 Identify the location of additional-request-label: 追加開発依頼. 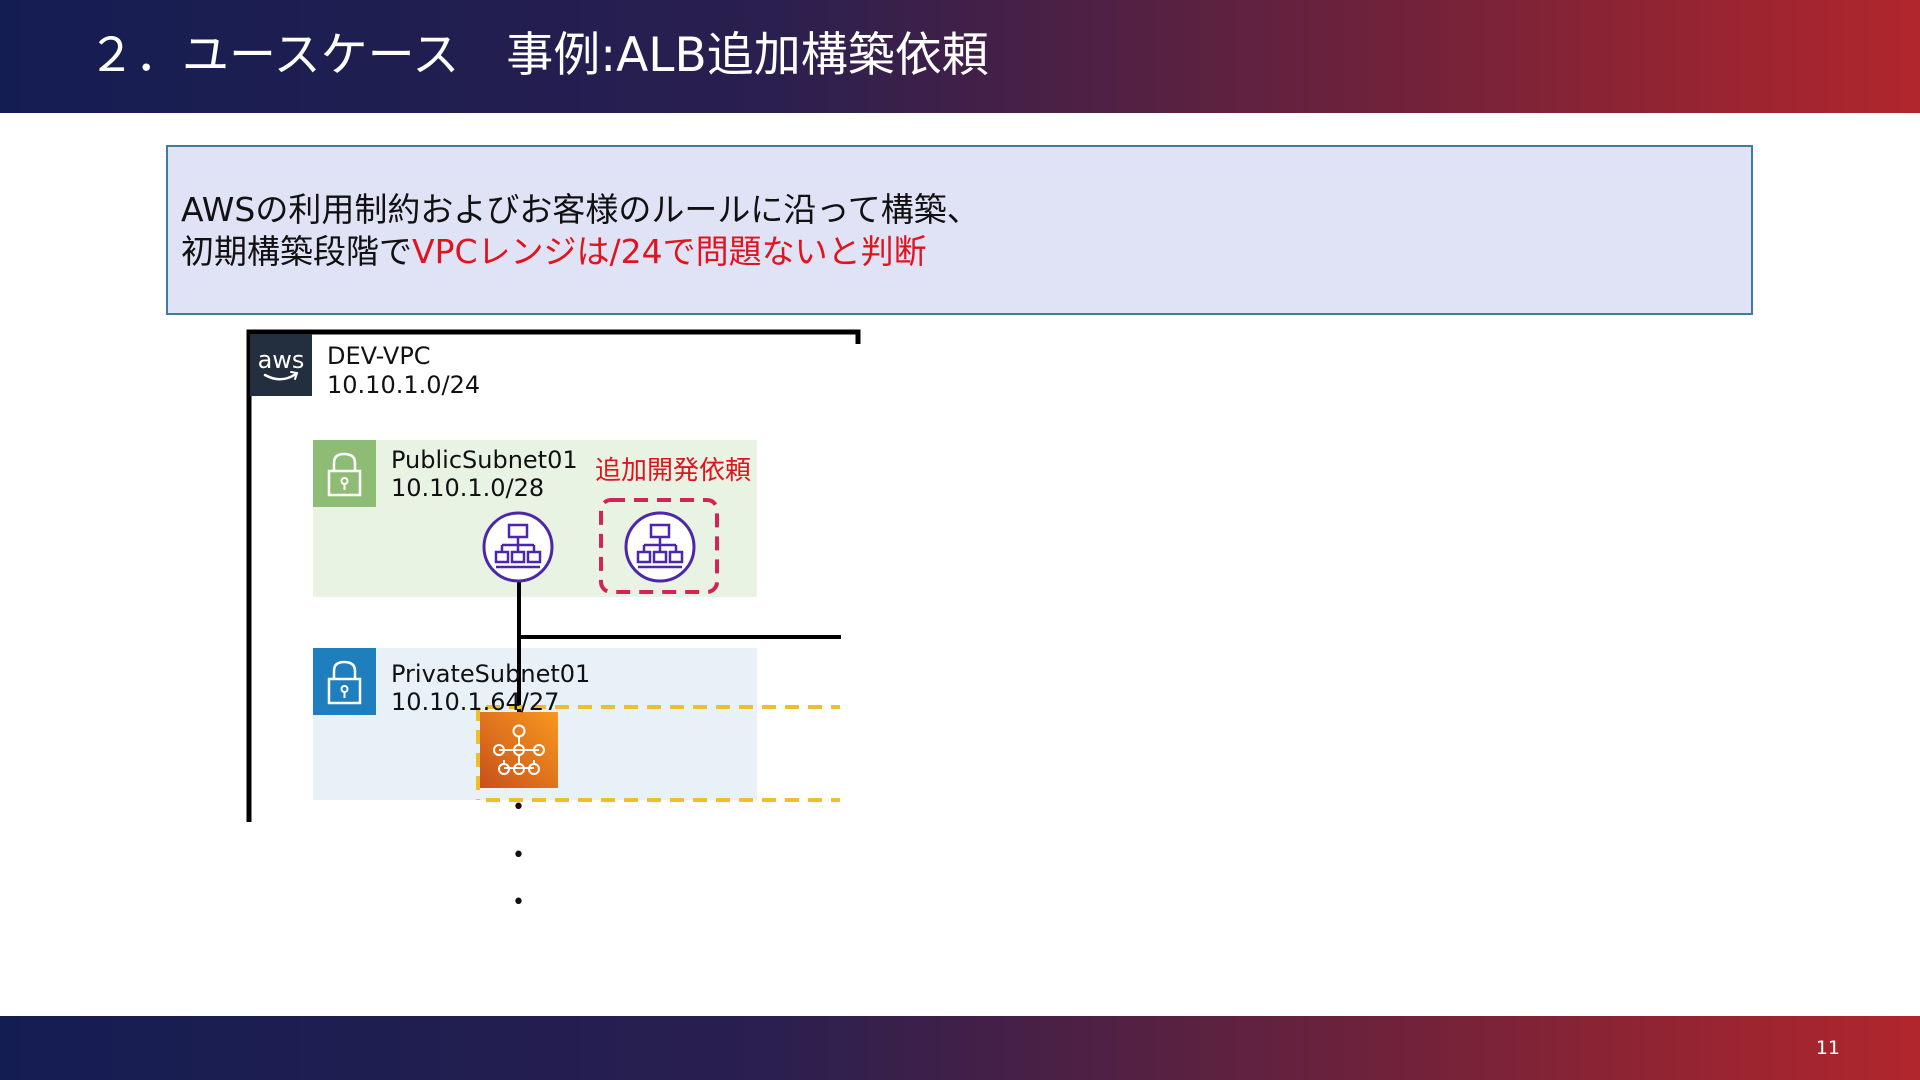
(673, 471).